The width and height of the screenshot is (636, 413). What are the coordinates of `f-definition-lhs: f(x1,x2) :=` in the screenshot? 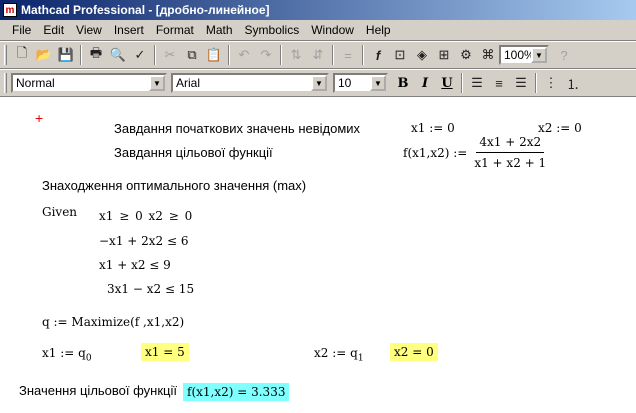 It's located at (435, 152).